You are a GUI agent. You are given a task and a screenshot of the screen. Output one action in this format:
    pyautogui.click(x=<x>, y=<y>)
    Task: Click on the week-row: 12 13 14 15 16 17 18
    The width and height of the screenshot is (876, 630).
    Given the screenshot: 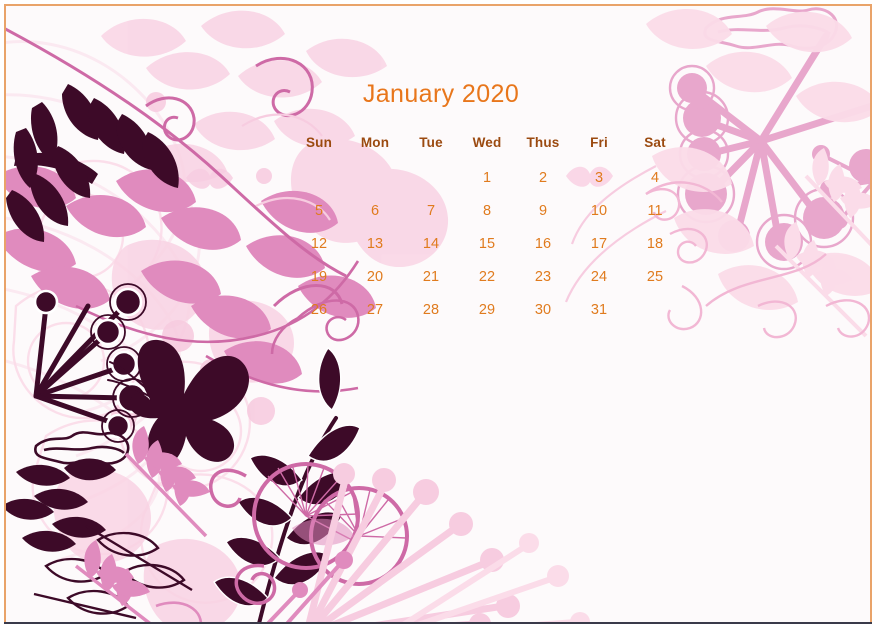 What is the action you would take?
    pyautogui.click(x=487, y=250)
    